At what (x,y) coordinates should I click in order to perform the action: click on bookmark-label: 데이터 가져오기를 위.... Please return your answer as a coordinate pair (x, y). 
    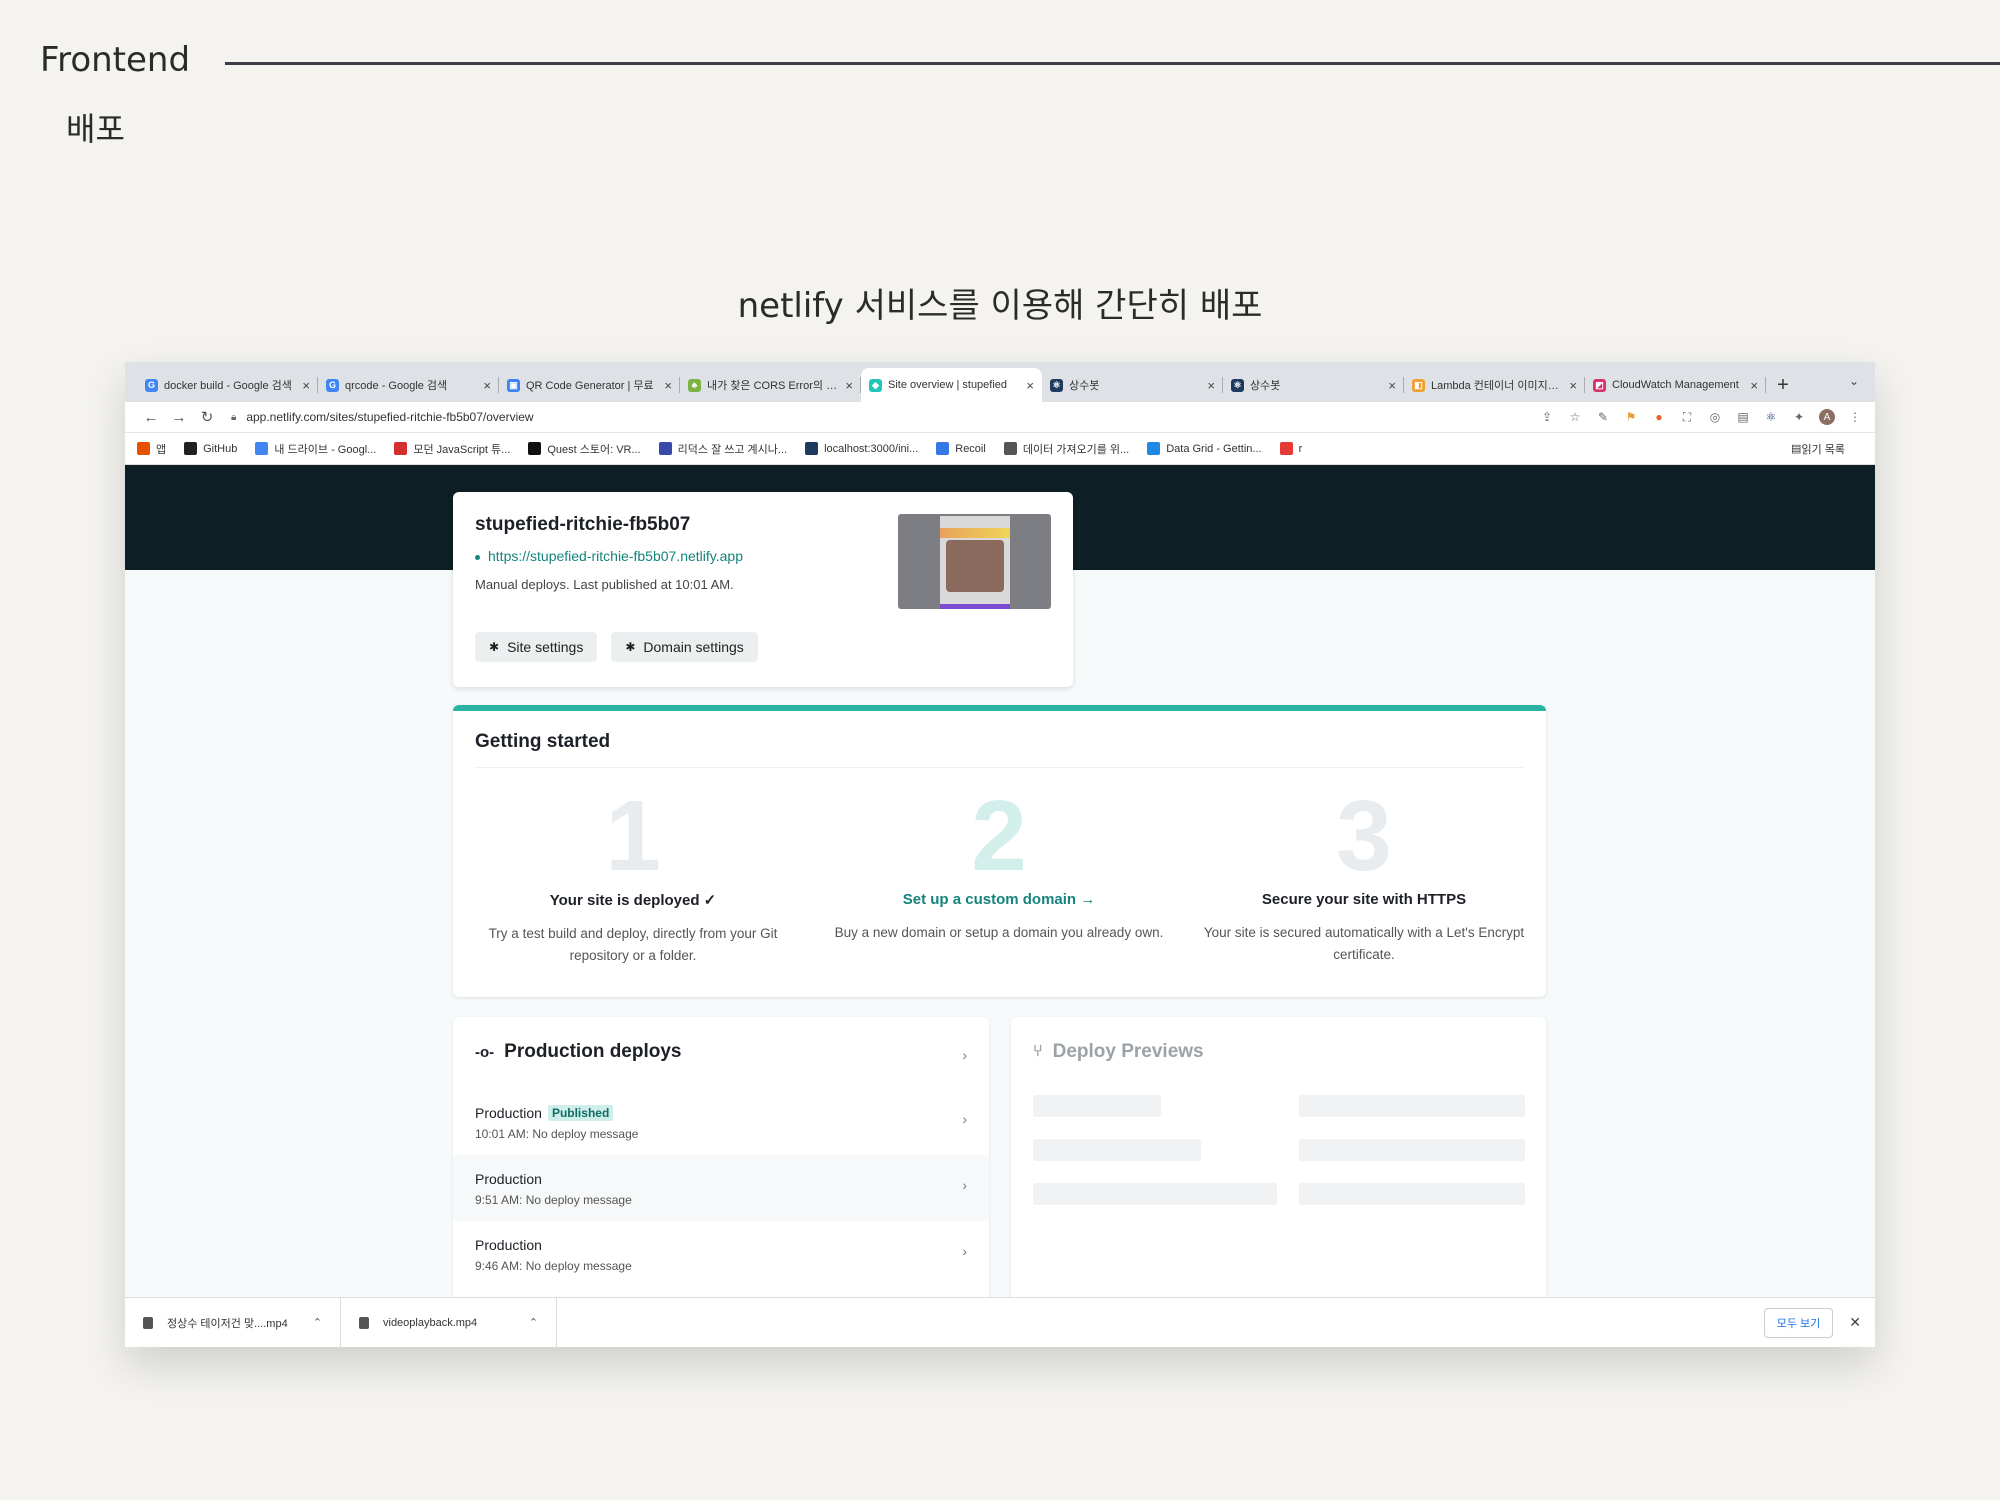
    Looking at the image, I should click on (1076, 449).